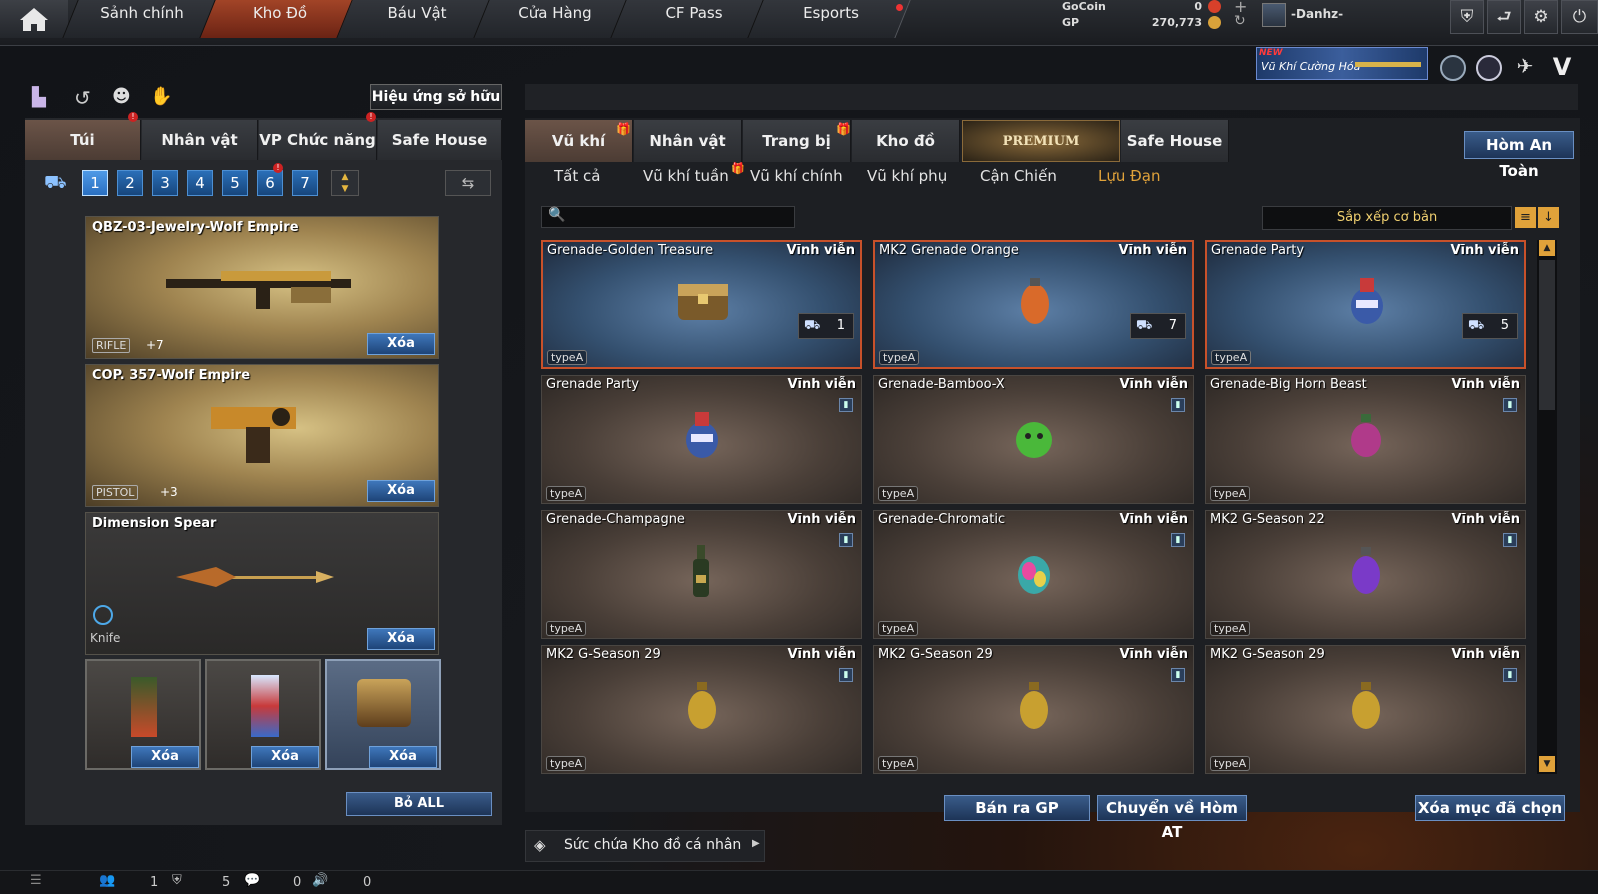 This screenshot has width=1598, height=894. I want to click on sell-gp-button: Bán ra GP, so click(1017, 808).